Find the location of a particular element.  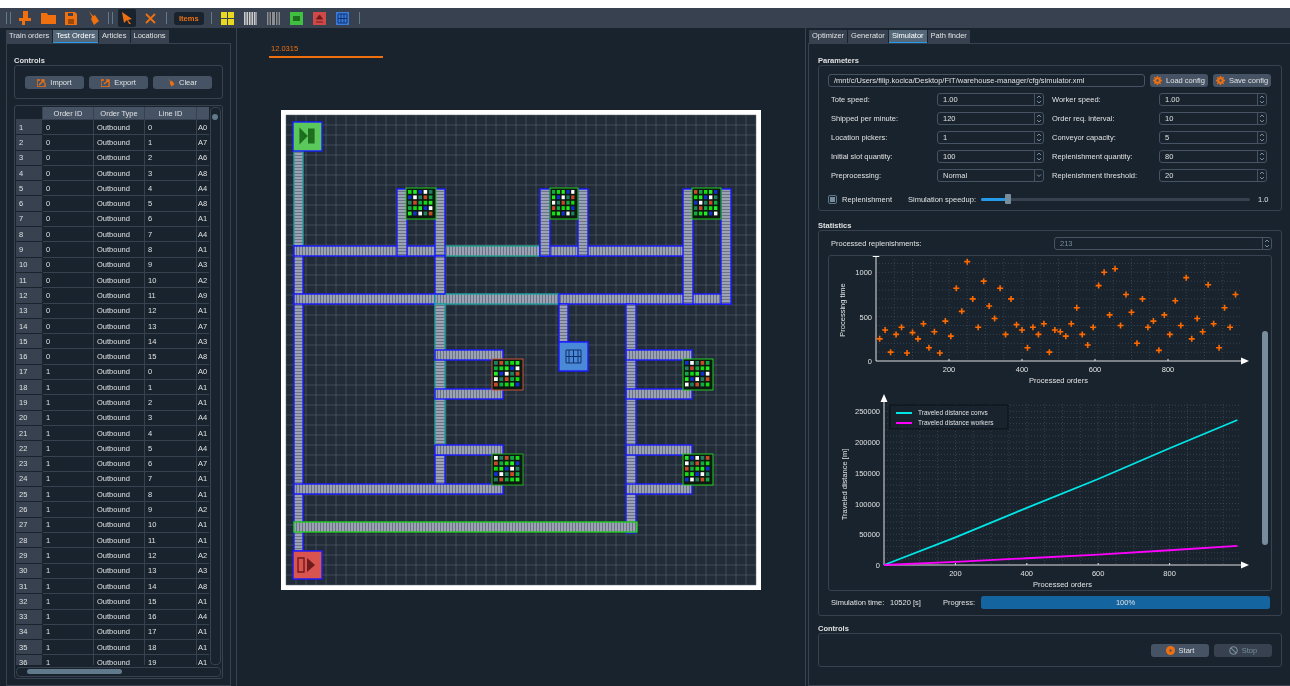

play-icon is located at coordinates (1170, 650).